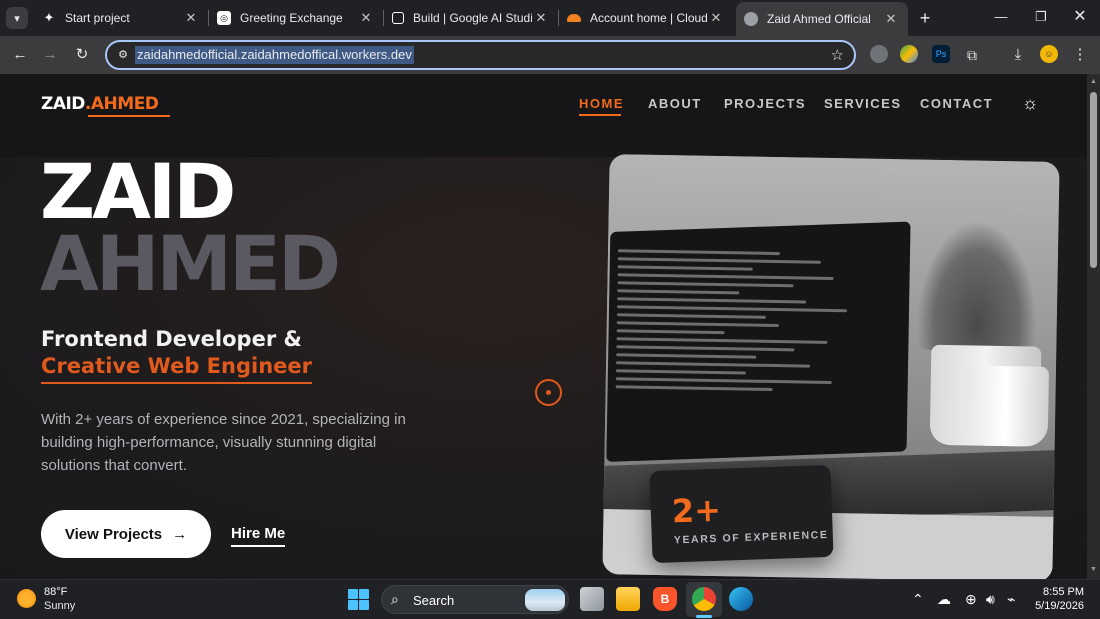 Image resolution: width=1100 pixels, height=619 pixels. What do you see at coordinates (1030, 103) in the screenshot?
I see `theme-toggle-sun-icon: ☼` at bounding box center [1030, 103].